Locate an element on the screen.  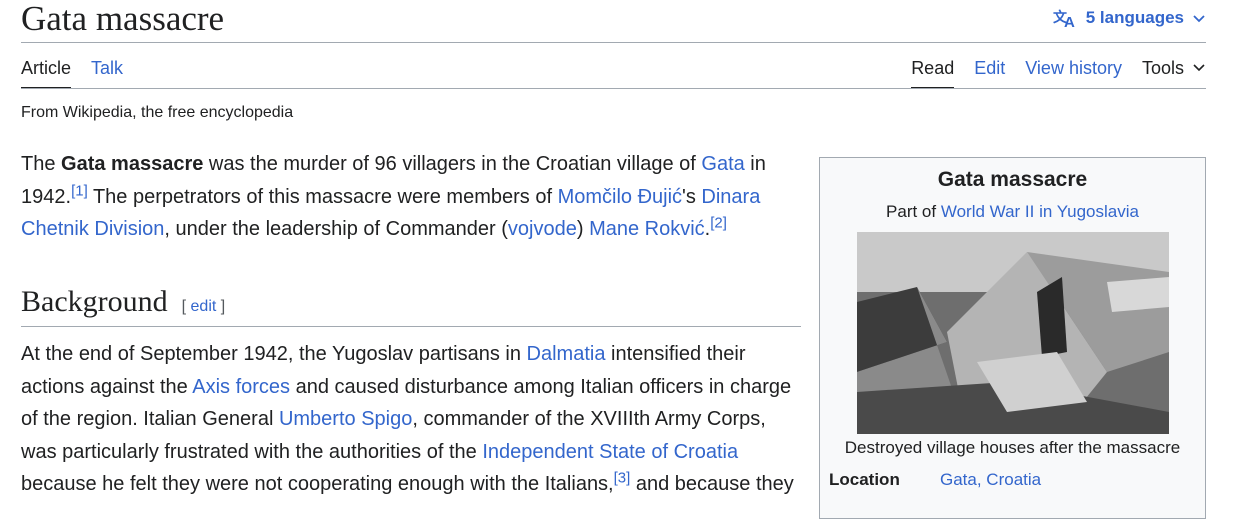
link-dalmatia: Dalmatia is located at coordinates (566, 354).